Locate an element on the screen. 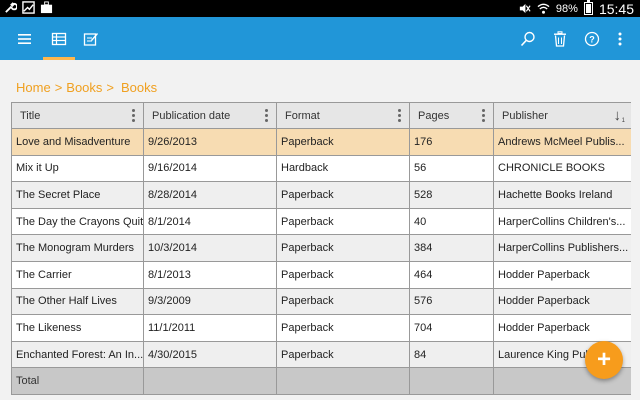 The width and height of the screenshot is (640, 400). cell-publisher: CHRONICLE BOOKS is located at coordinates (562, 168).